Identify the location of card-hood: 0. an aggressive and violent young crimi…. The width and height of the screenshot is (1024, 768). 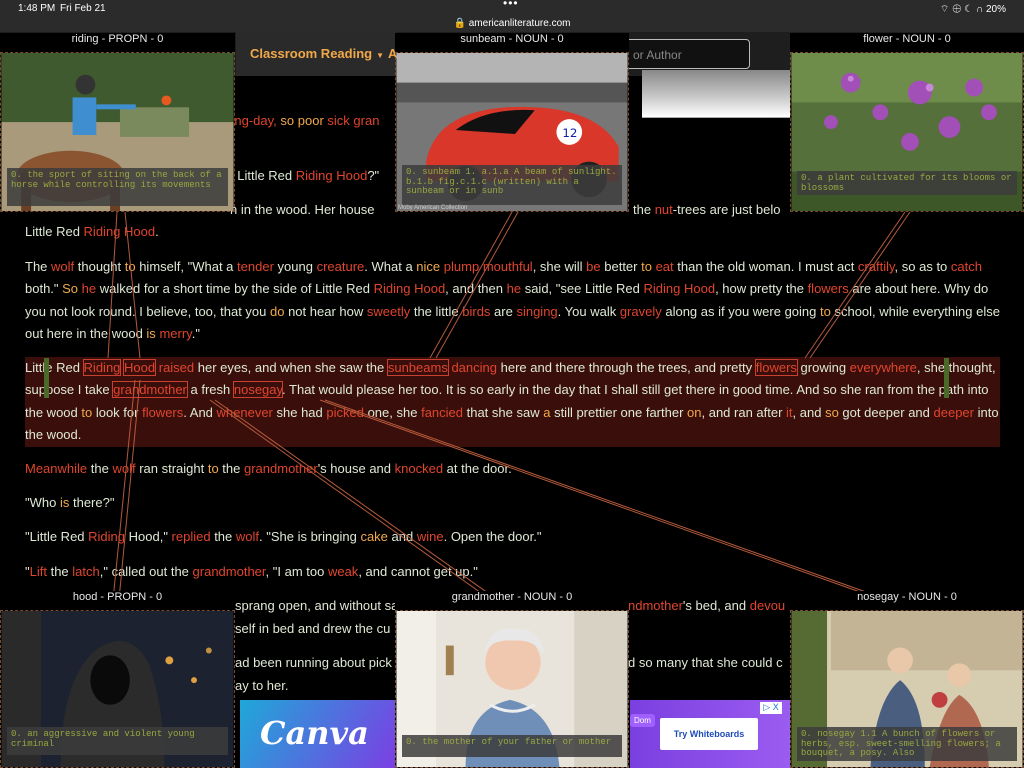
(117, 689).